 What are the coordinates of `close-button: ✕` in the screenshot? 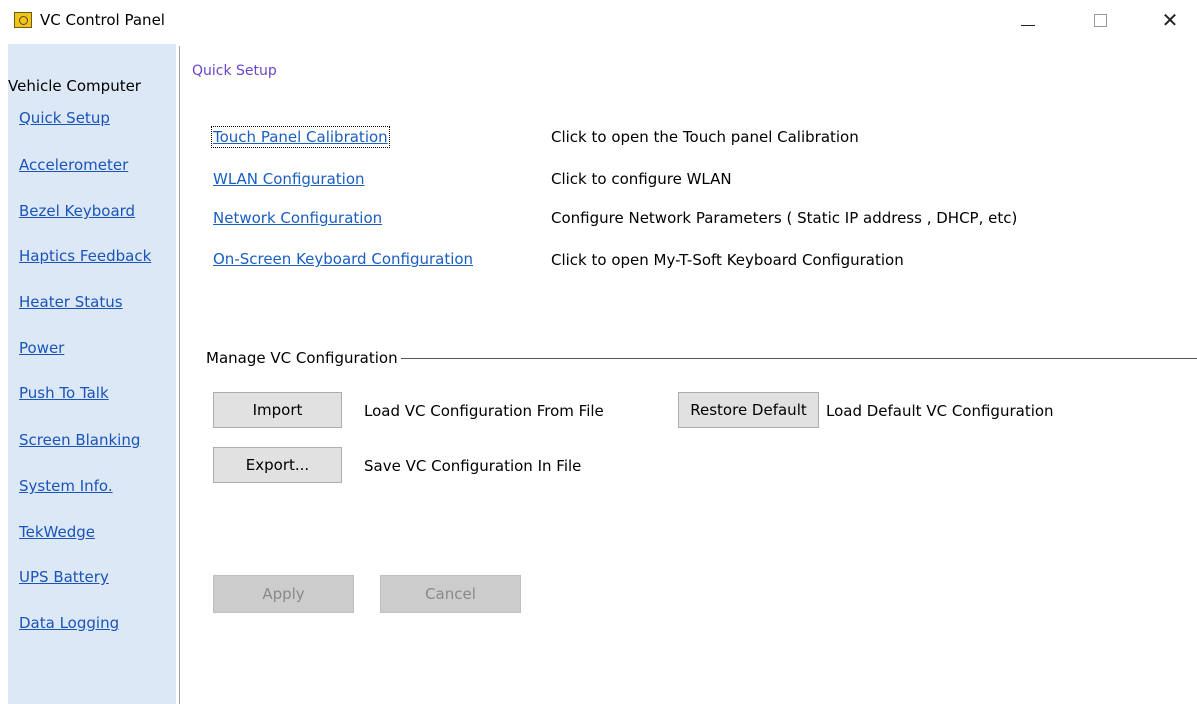 It's located at (1170, 20).